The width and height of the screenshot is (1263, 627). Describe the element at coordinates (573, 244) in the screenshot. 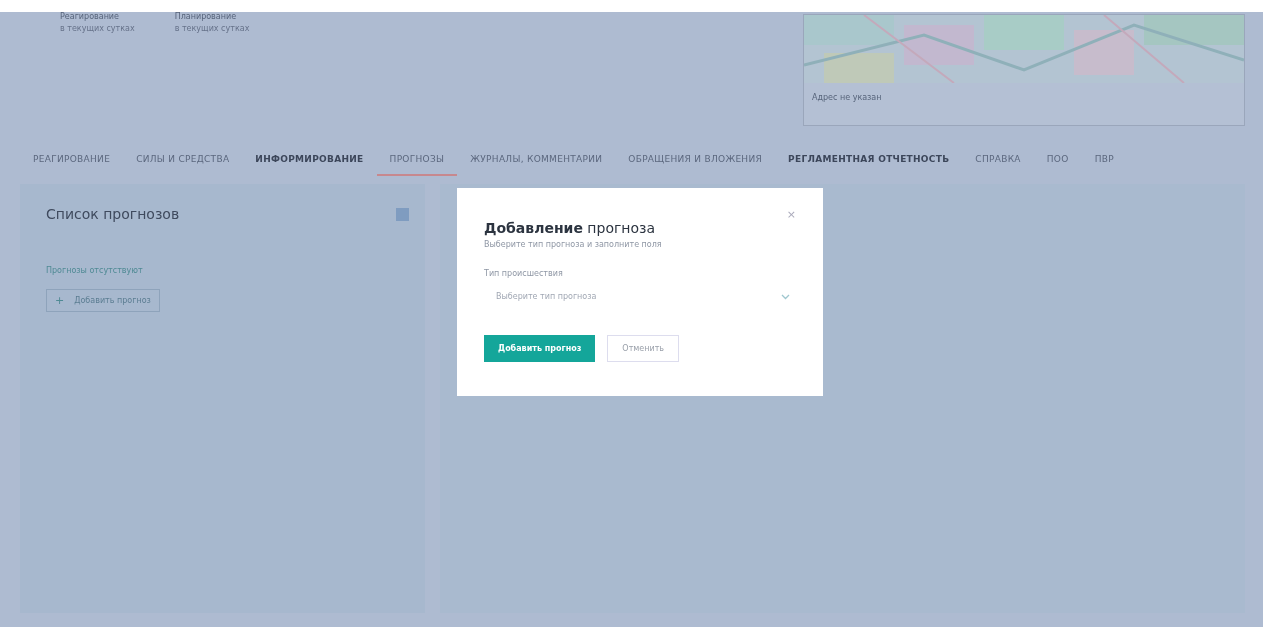

I see `dialog-subtitle: Выберите тип прогноза и заполните поля` at that location.